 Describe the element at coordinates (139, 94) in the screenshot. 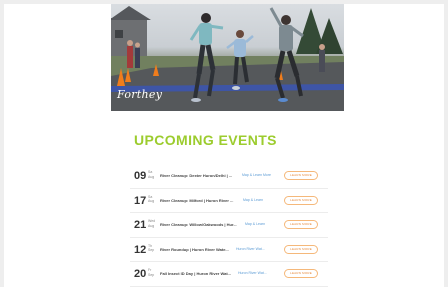

I see `brand-logo: Forthey` at that location.